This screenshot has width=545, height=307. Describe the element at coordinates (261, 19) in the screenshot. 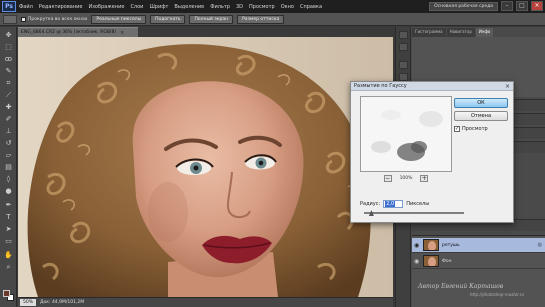

I see `print-size-button: Размер оттиска` at that location.